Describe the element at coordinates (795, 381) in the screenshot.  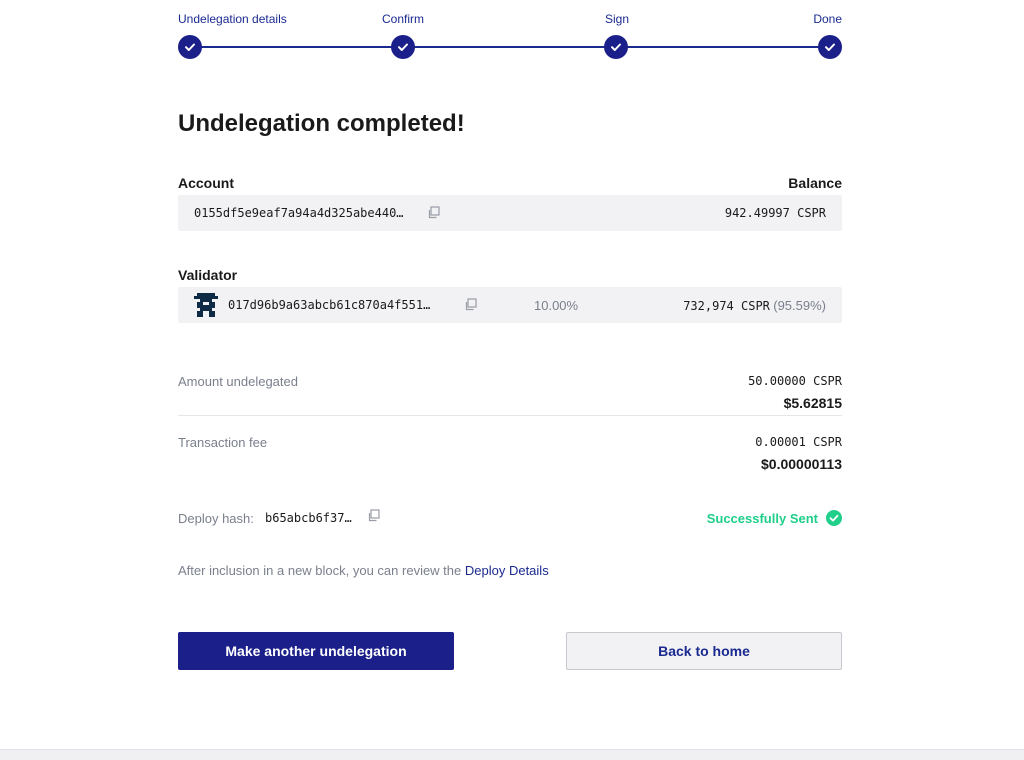
I see `amount-cspr: 50.00000 CSPR` at that location.